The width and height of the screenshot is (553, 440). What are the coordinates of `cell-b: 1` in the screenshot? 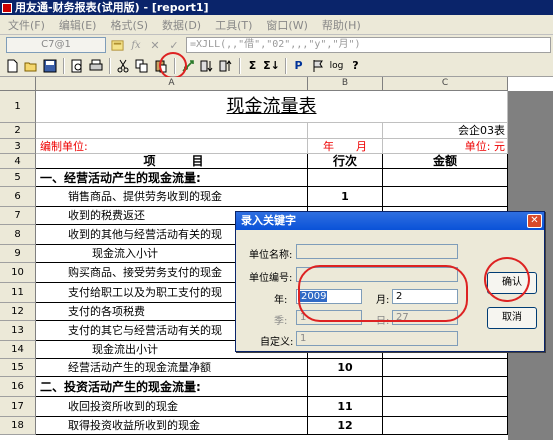 It's located at (345, 197).